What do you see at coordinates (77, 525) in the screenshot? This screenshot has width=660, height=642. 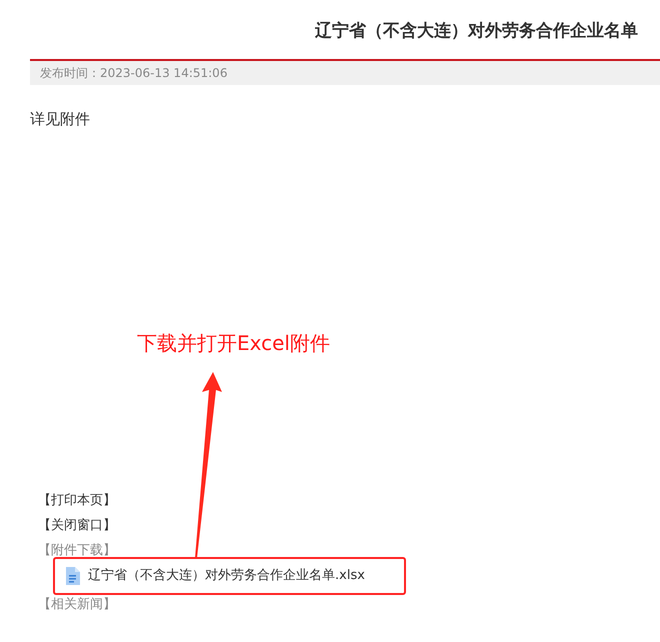 I see `page-action-link: 【关闭窗口】` at bounding box center [77, 525].